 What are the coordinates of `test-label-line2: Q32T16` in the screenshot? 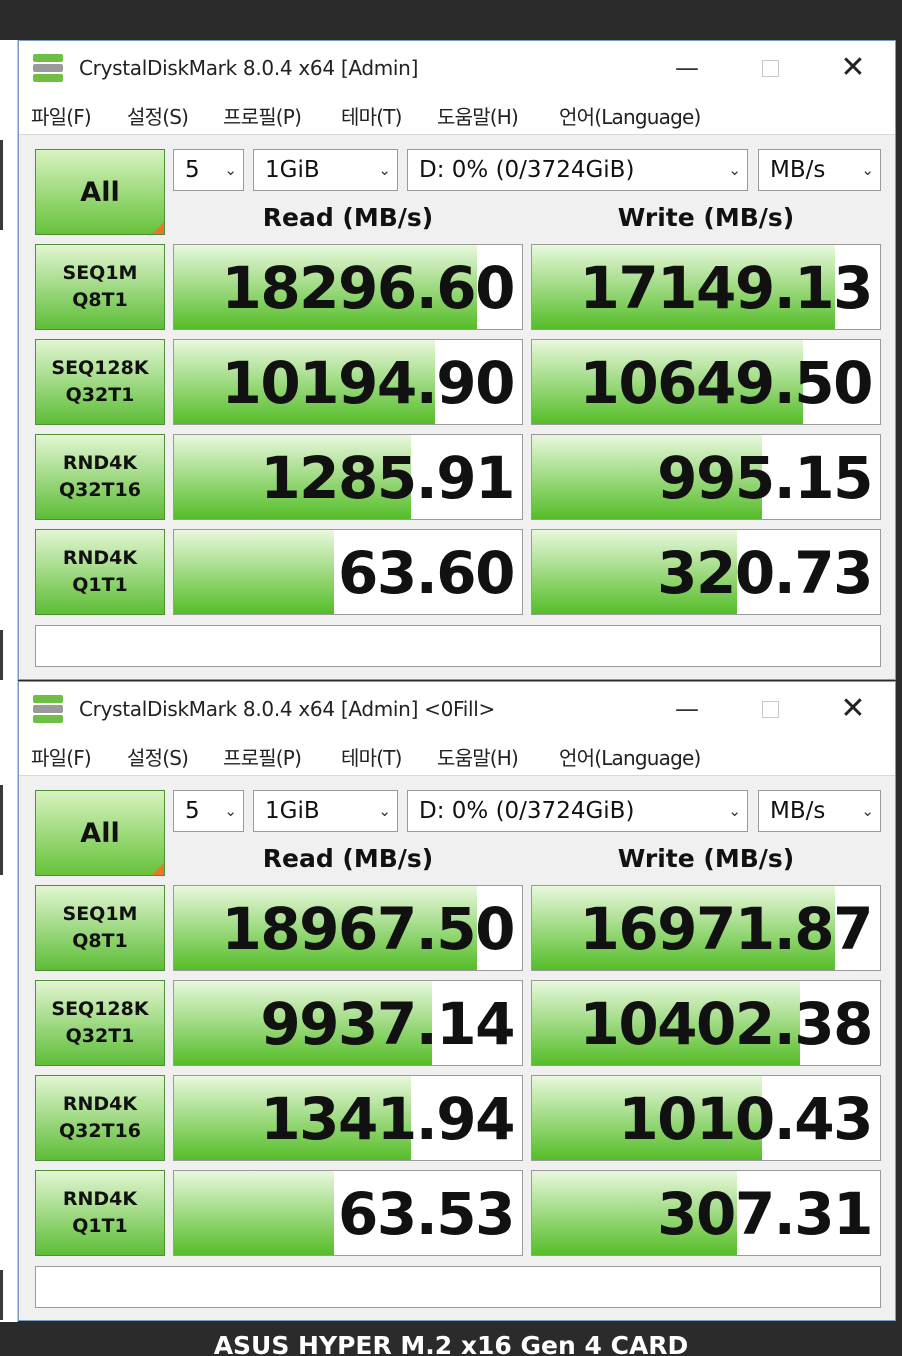 It's located at (100, 1131).